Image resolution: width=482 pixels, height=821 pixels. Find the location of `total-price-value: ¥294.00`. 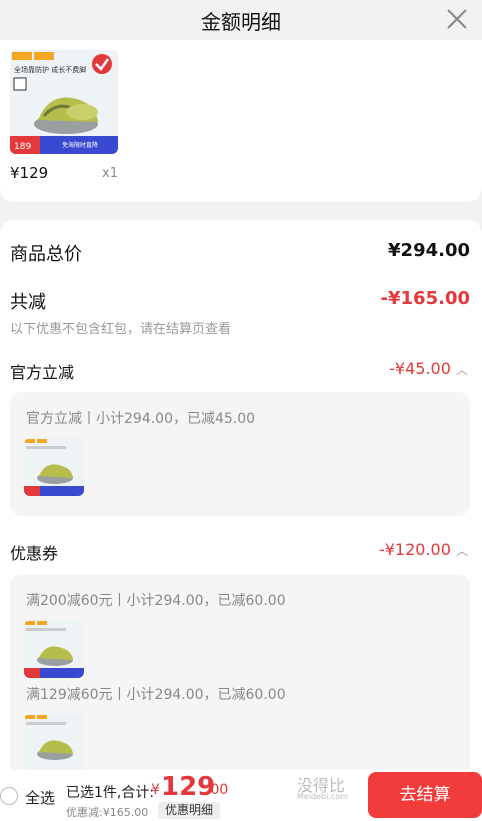

total-price-value: ¥294.00 is located at coordinates (429, 250).